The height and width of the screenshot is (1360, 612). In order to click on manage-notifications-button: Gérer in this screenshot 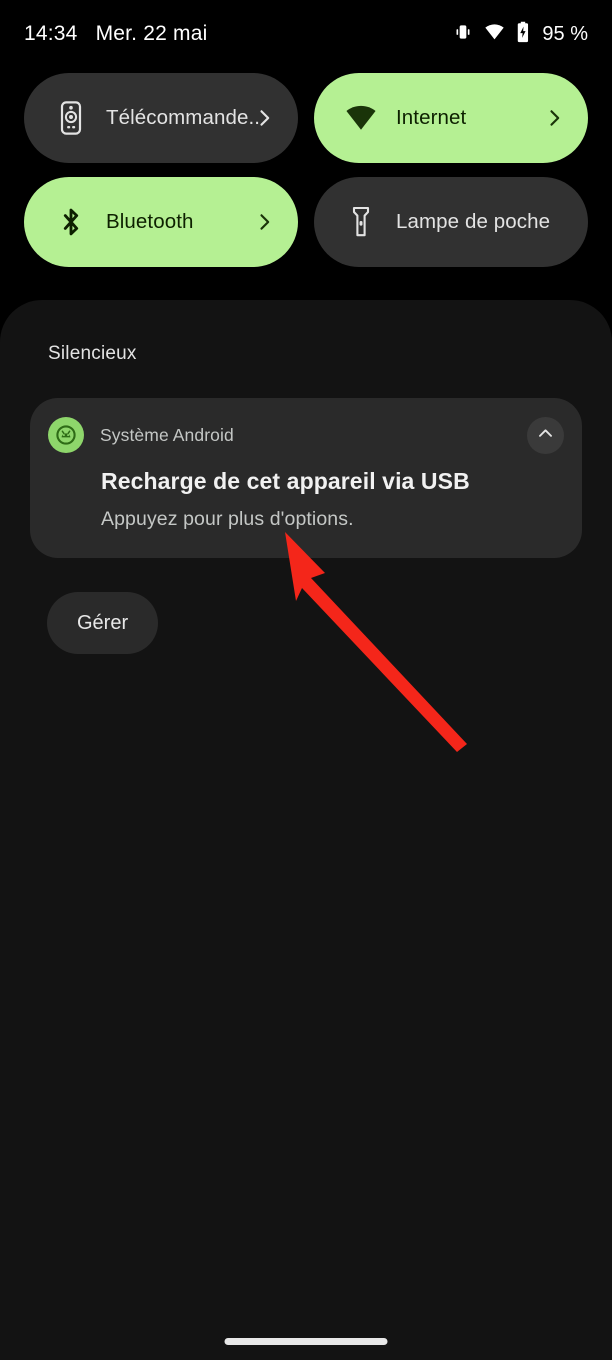, I will do `click(103, 623)`.